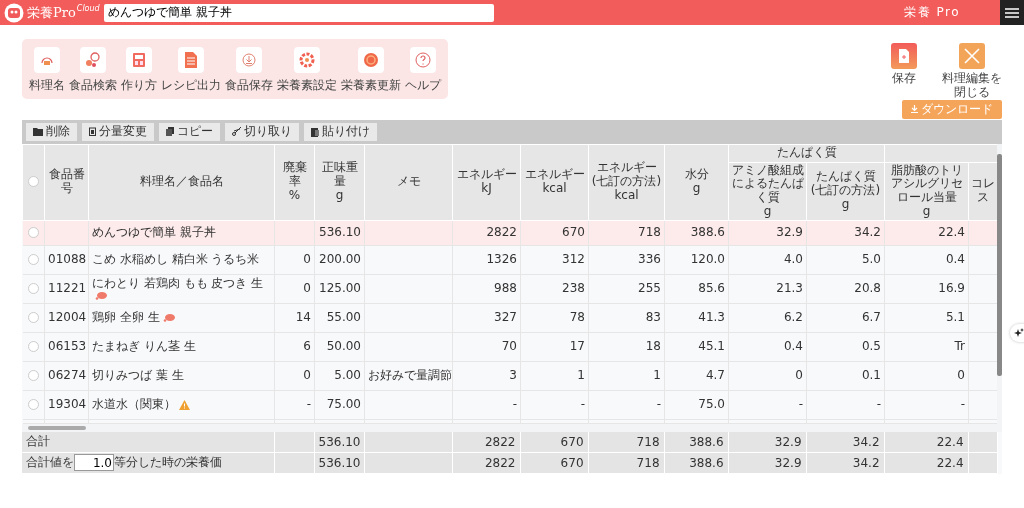 Image resolution: width=1024 pixels, height=508 pixels. I want to click on tool-button: 栄養素設定, so click(307, 70).